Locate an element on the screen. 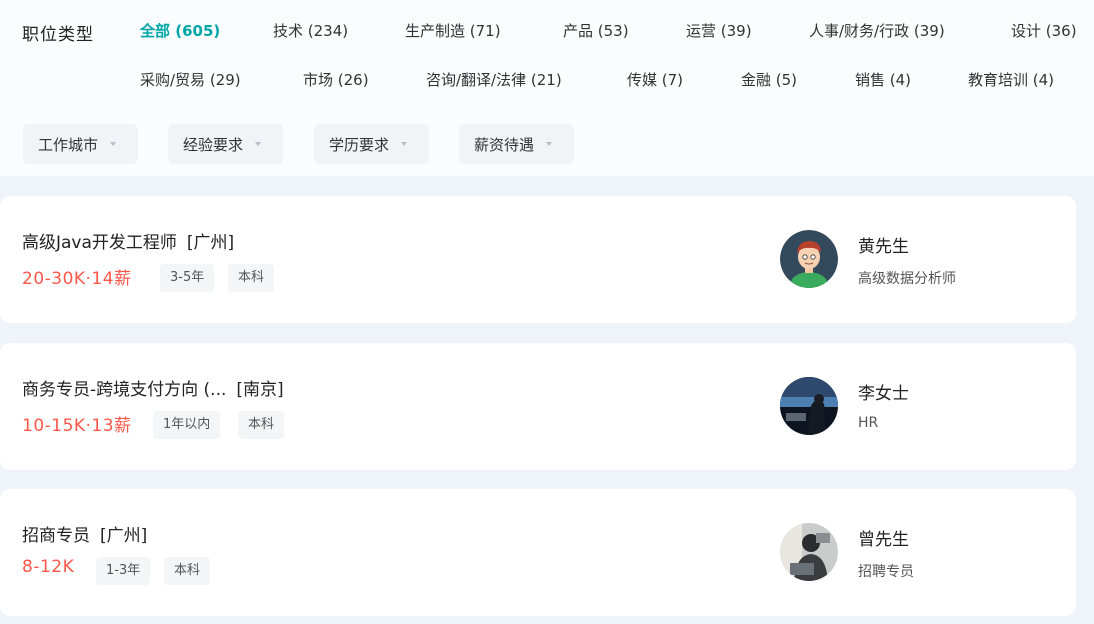 The image size is (1094, 624). category-tech: 技术 (234) is located at coordinates (310, 30).